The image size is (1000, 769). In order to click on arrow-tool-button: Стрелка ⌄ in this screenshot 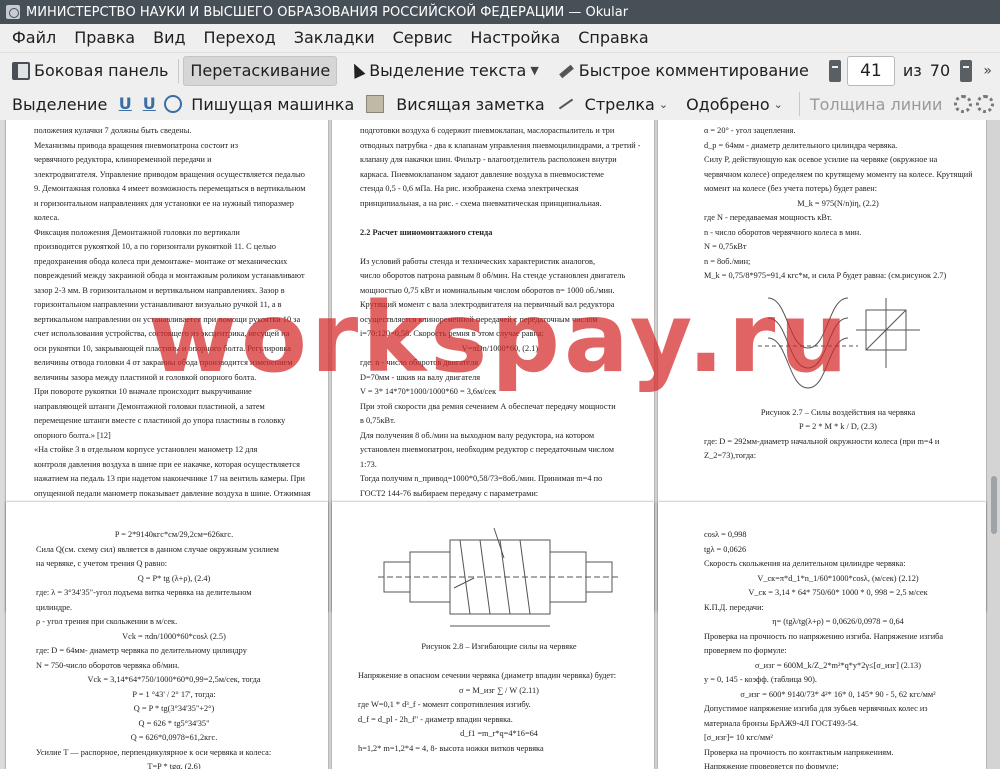, I will do `click(615, 104)`.